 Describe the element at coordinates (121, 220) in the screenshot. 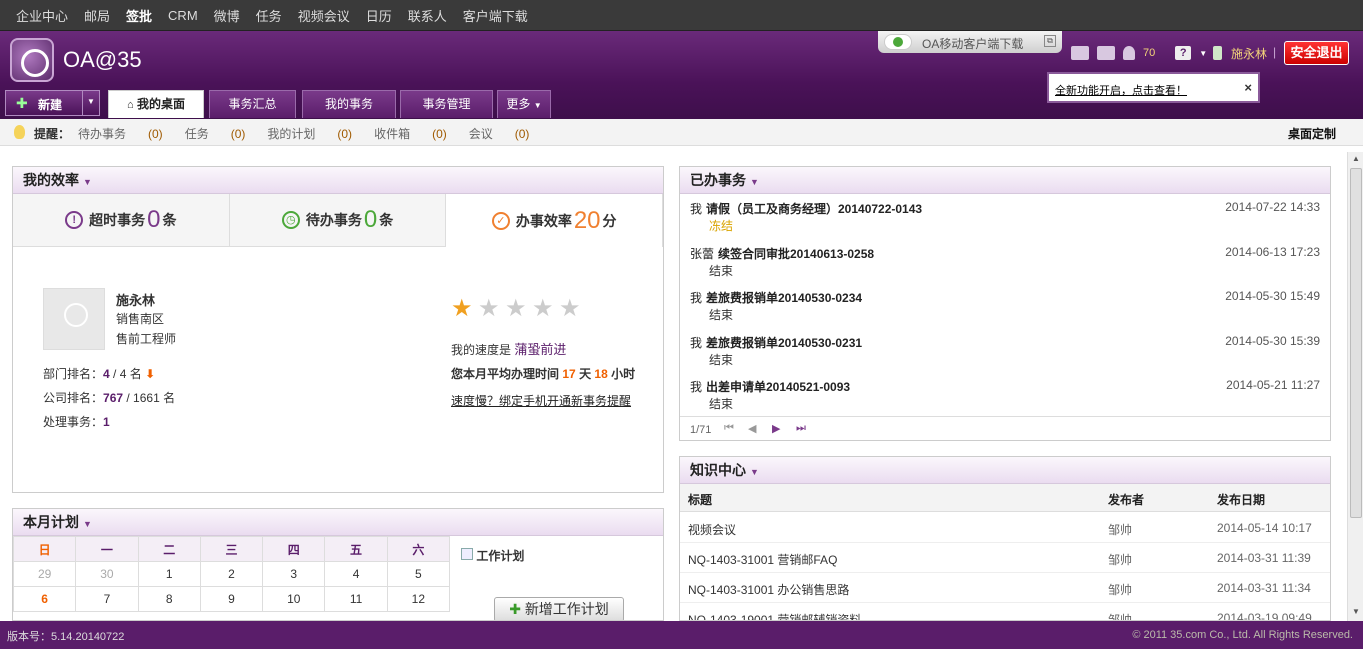

I see `overdue-stat: ! 超时事务 0 条` at that location.